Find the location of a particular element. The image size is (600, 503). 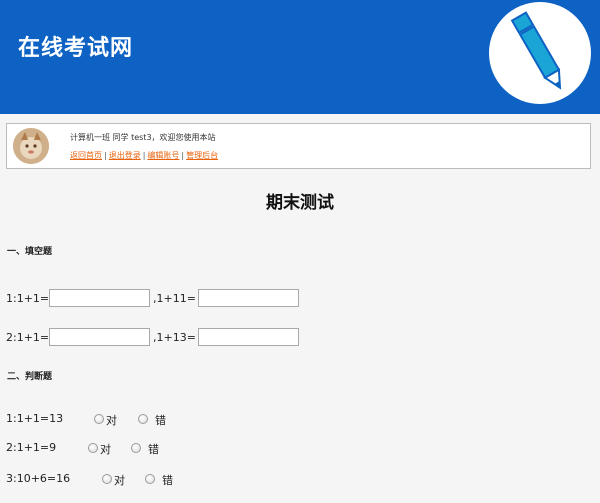

user-links: 返回首页 | 退出登录 | 编辑账号 | 管理后台 is located at coordinates (144, 155).